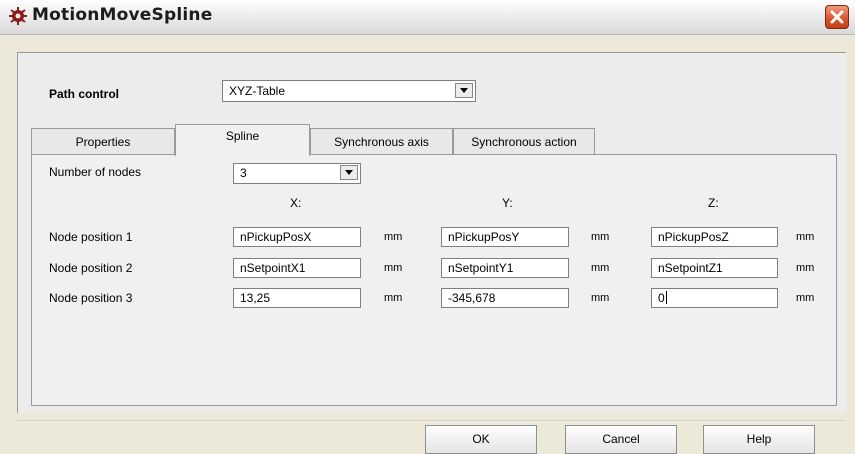 The height and width of the screenshot is (454, 855). I want to click on tab-spline: Spline, so click(242, 140).